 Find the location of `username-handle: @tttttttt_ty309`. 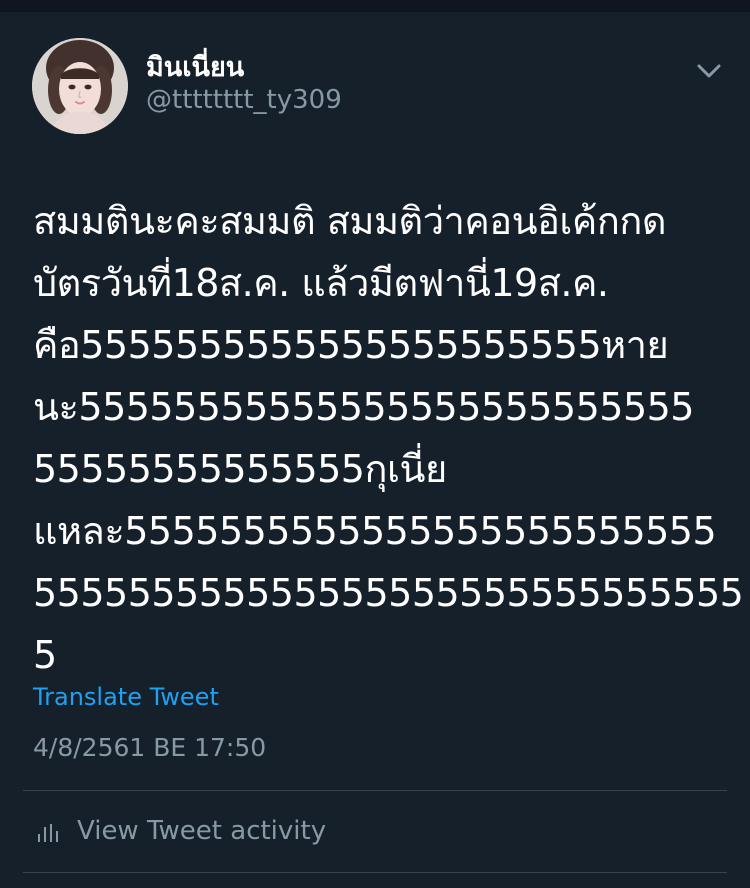

username-handle: @tttttttt_ty309 is located at coordinates (244, 100).